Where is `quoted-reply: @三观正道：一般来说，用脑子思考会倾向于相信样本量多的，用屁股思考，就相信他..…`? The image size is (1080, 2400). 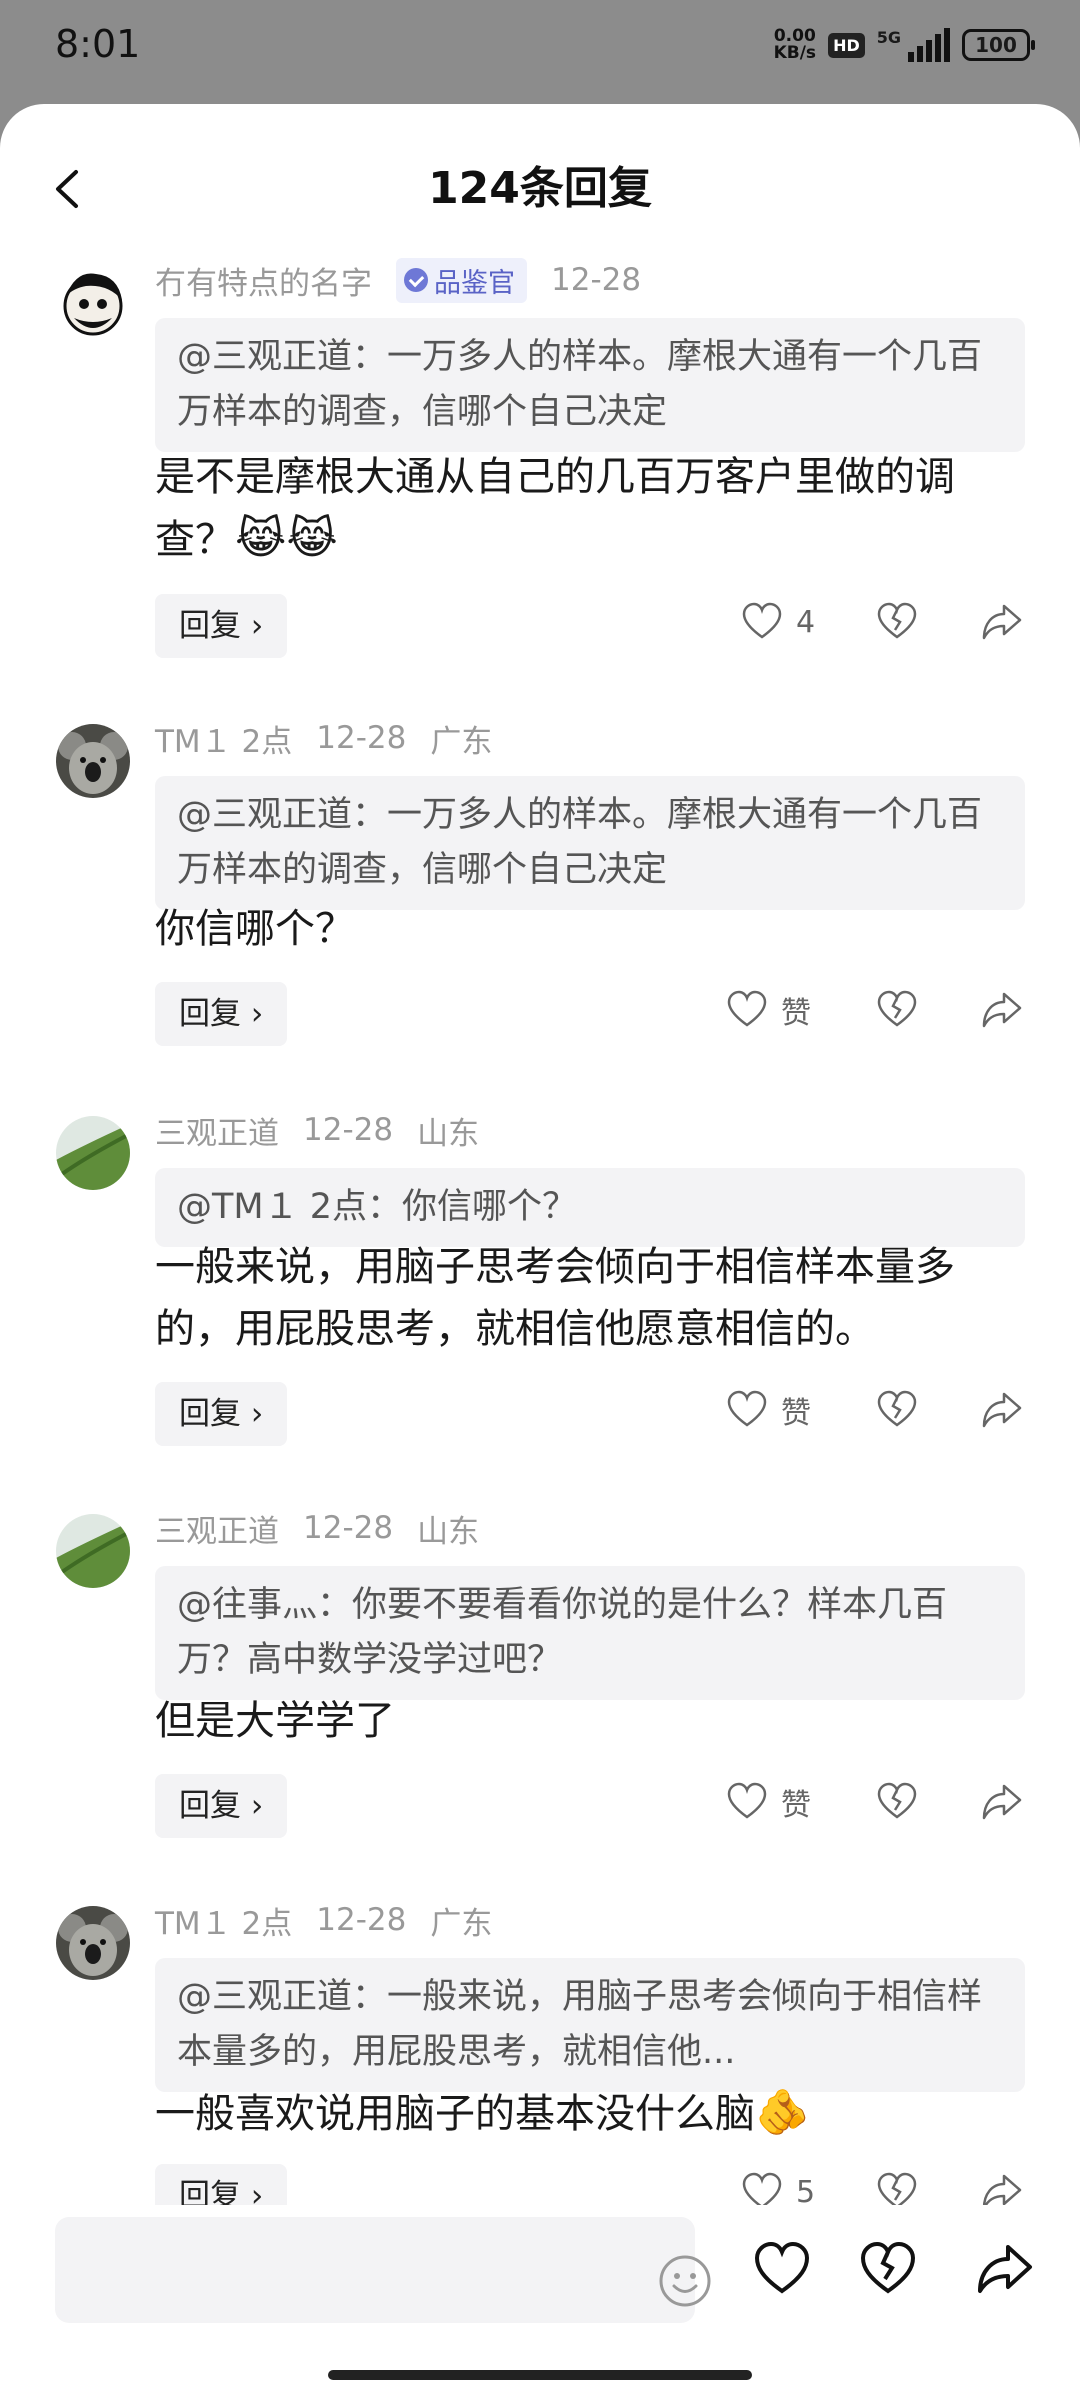
quoted-reply: @三观正道：一般来说，用脑子思考会倾向于相信样本量多的，用屁股思考，就相信他..… is located at coordinates (590, 2025).